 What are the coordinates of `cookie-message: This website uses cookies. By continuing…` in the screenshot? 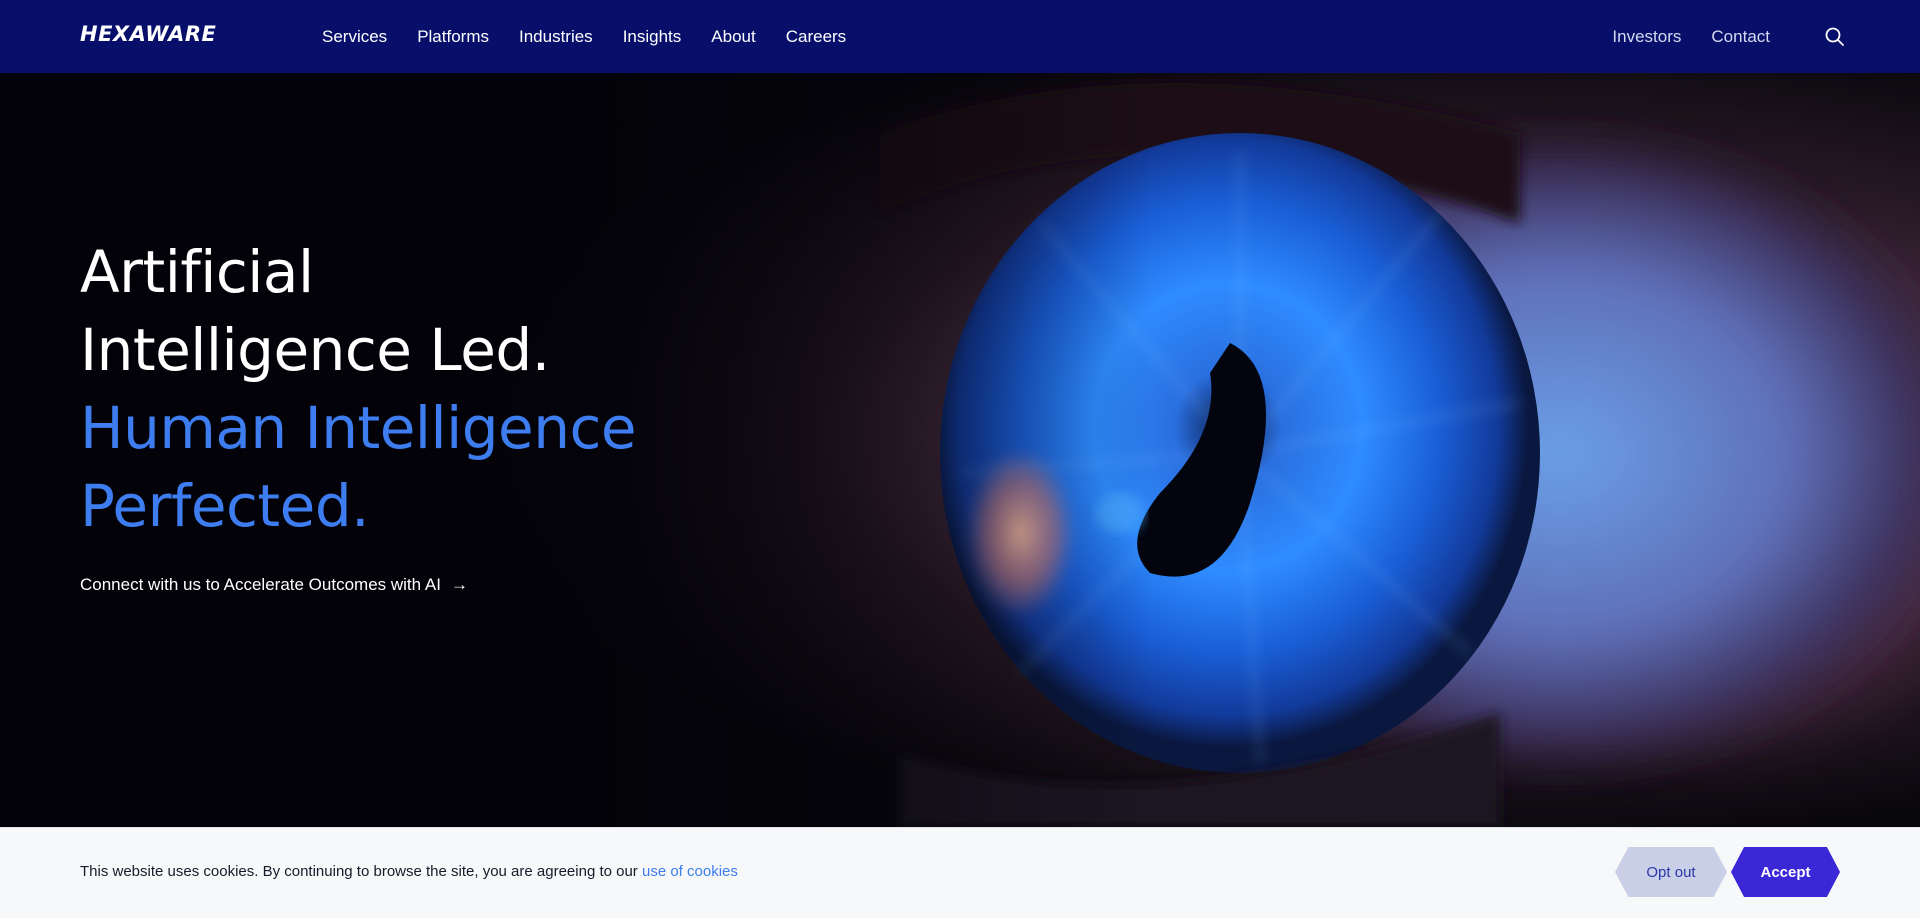 It's located at (409, 871).